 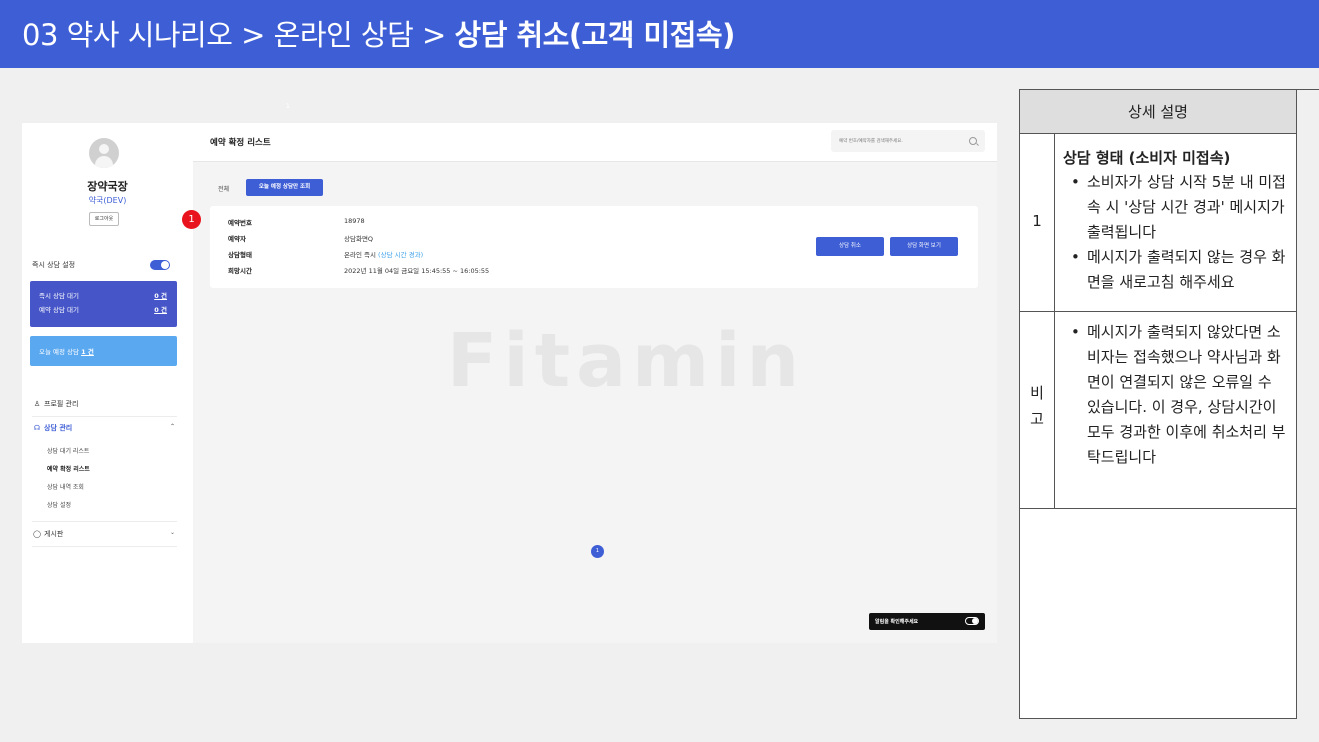 What do you see at coordinates (973, 141) in the screenshot?
I see `search-icon` at bounding box center [973, 141].